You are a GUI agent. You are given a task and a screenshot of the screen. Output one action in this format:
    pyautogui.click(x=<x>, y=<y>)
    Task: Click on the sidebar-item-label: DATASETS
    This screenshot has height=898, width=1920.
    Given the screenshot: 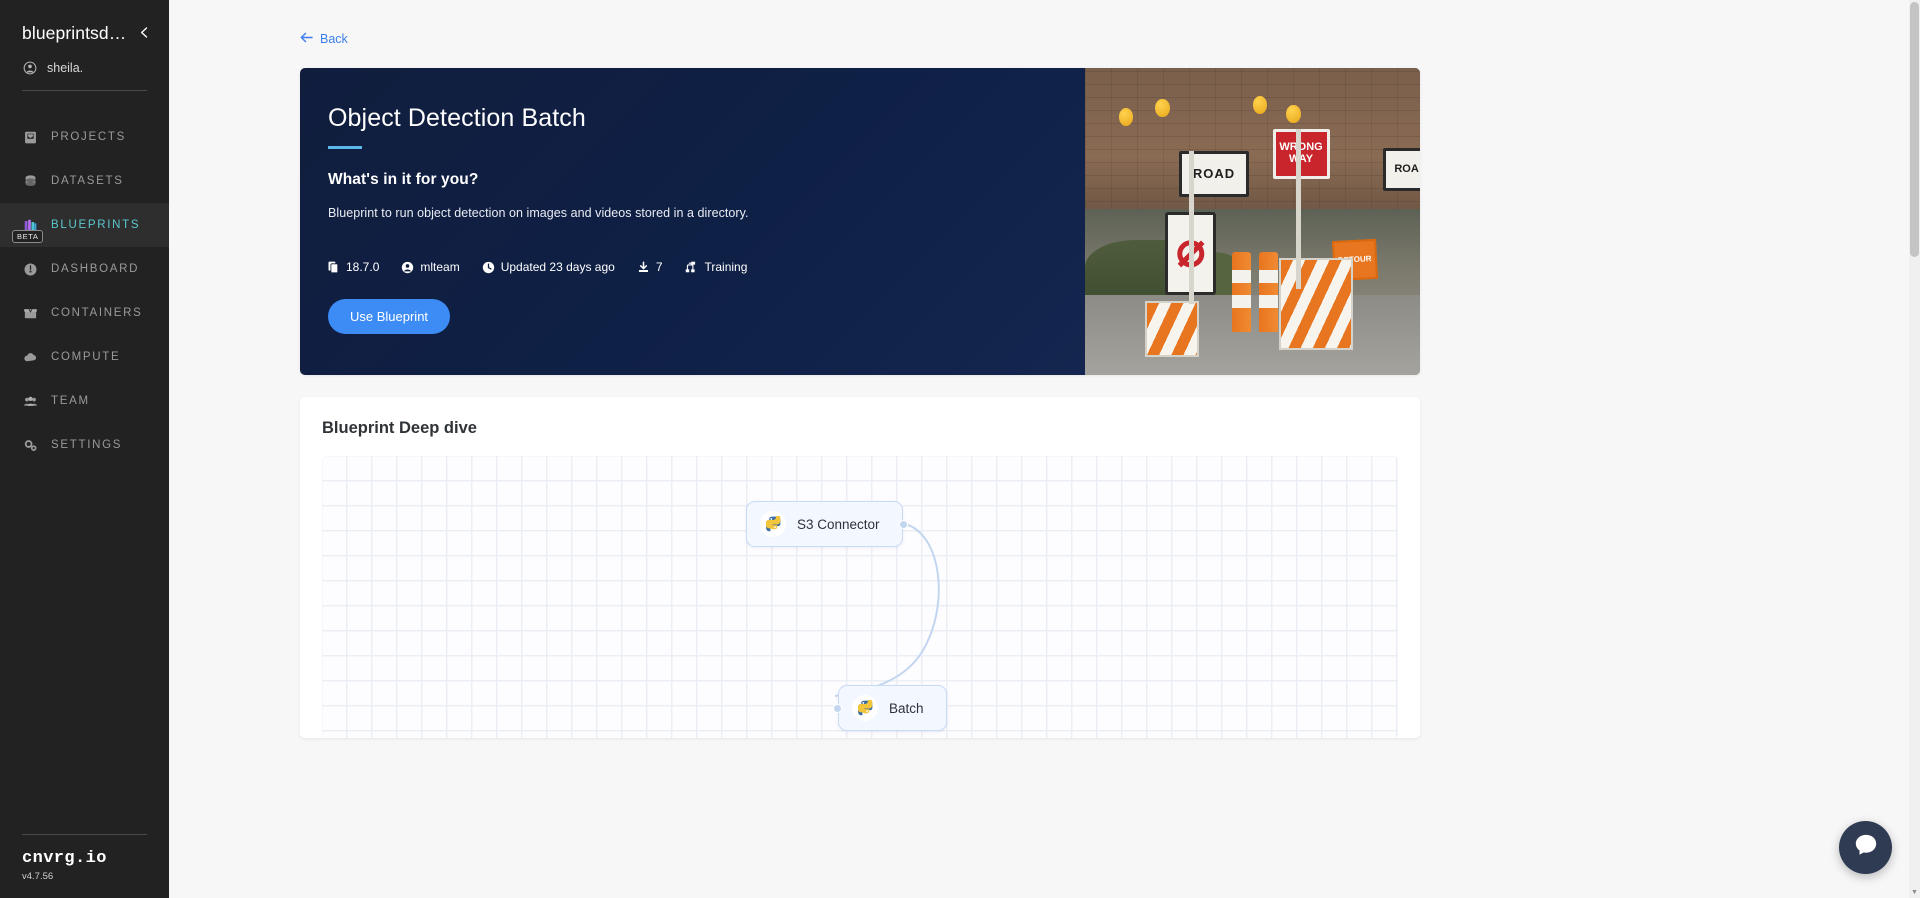 What is the action you would take?
    pyautogui.click(x=87, y=181)
    